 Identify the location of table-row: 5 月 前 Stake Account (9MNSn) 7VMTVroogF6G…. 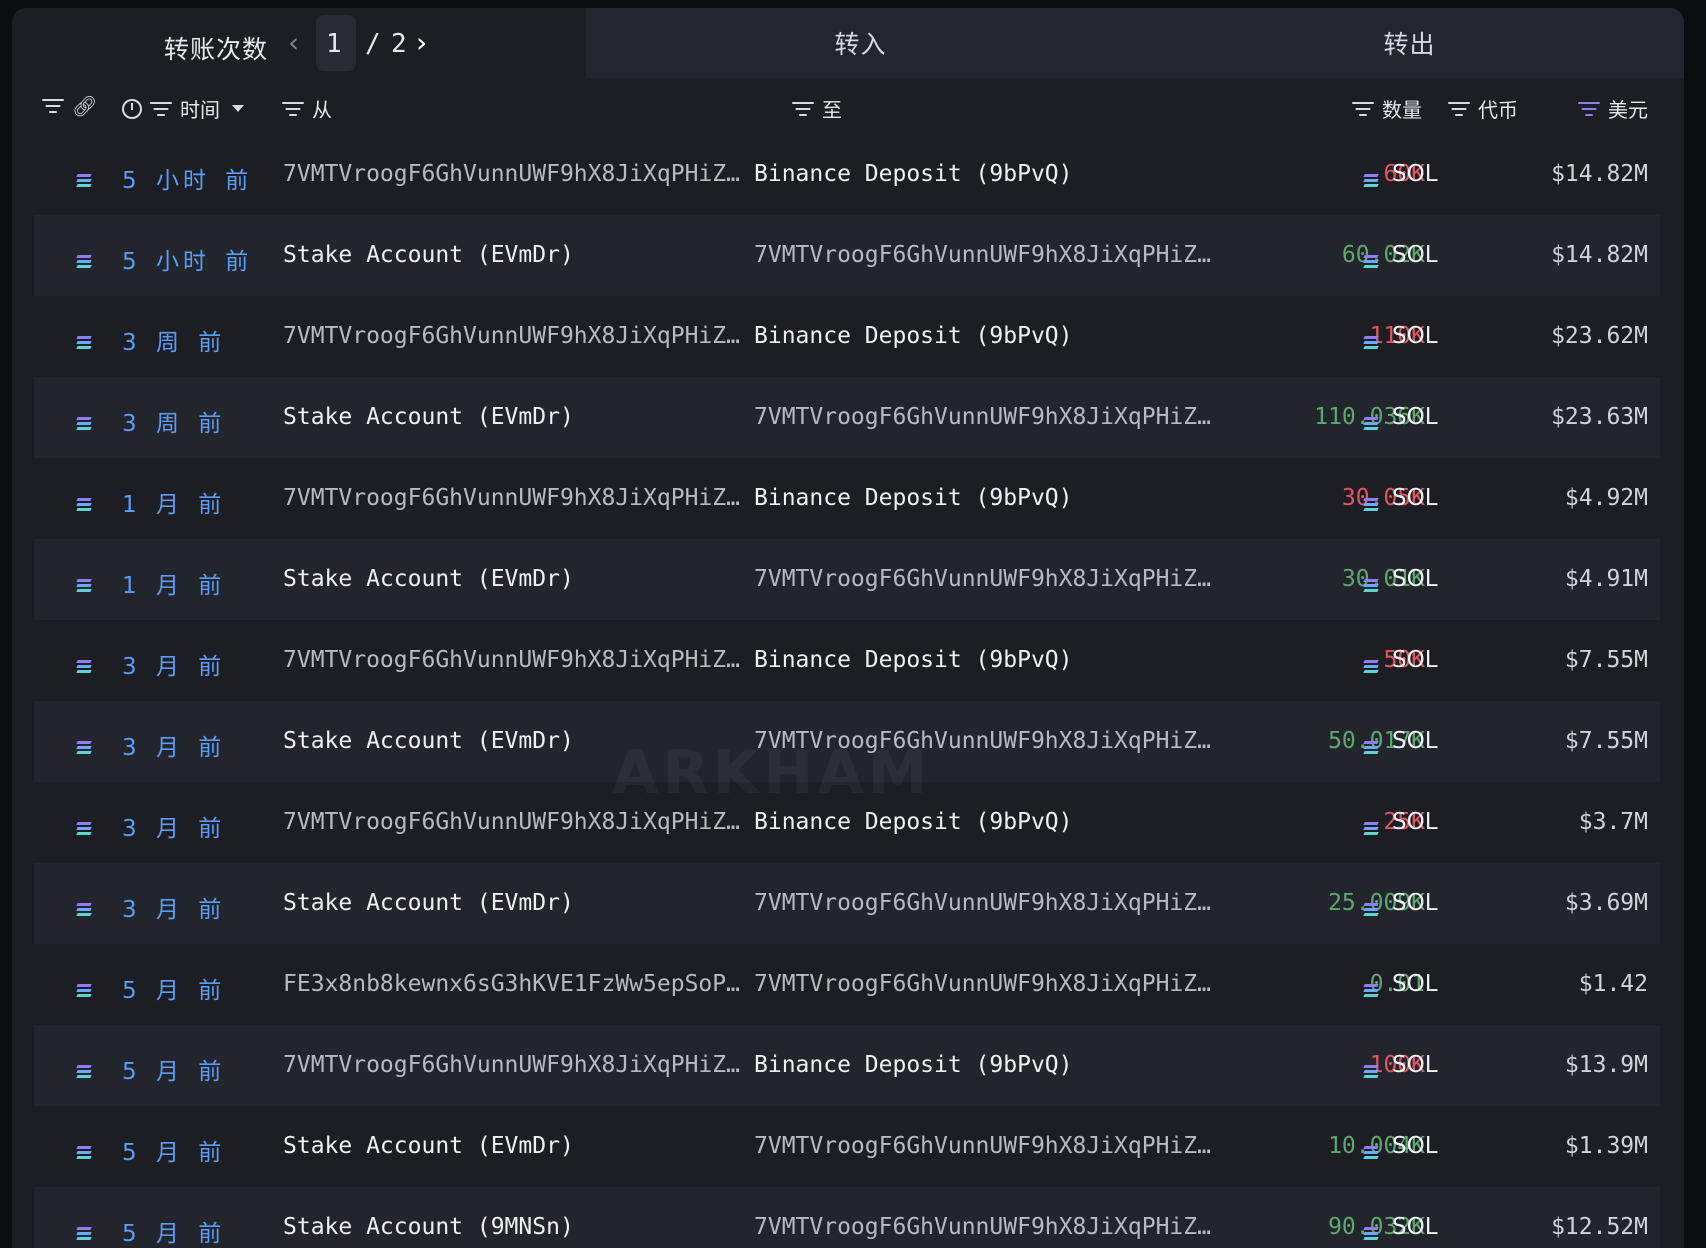
(847, 1217).